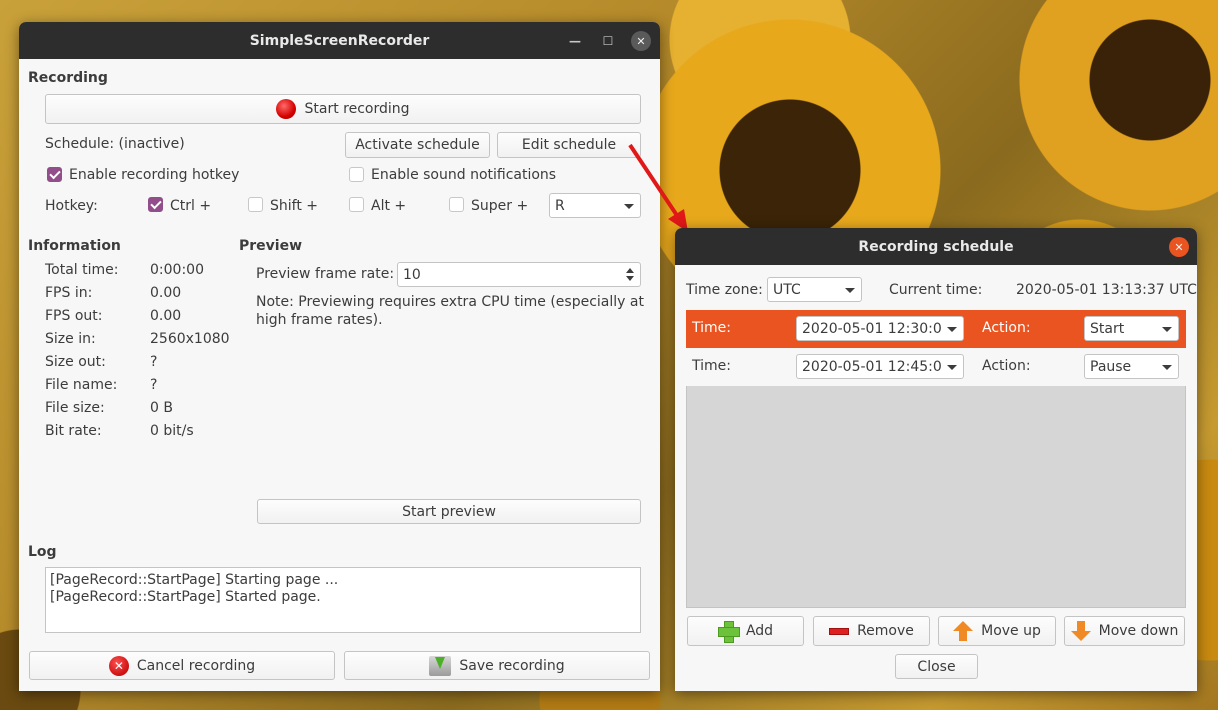 This screenshot has height=710, width=1218. I want to click on info-row: FPS in:, so click(68, 293).